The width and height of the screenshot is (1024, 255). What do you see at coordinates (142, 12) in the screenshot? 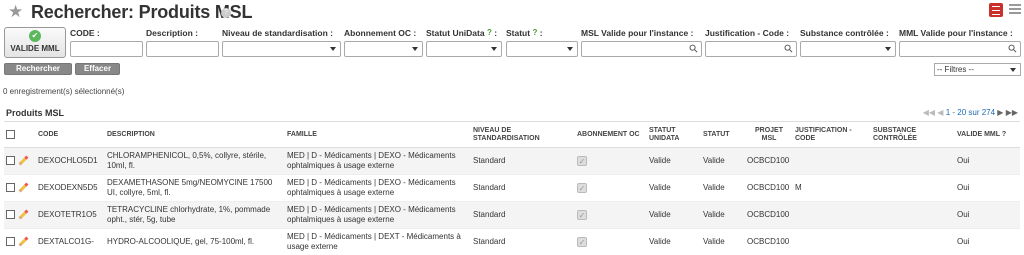
I see `page-title: Rechercher: Produits MSL` at bounding box center [142, 12].